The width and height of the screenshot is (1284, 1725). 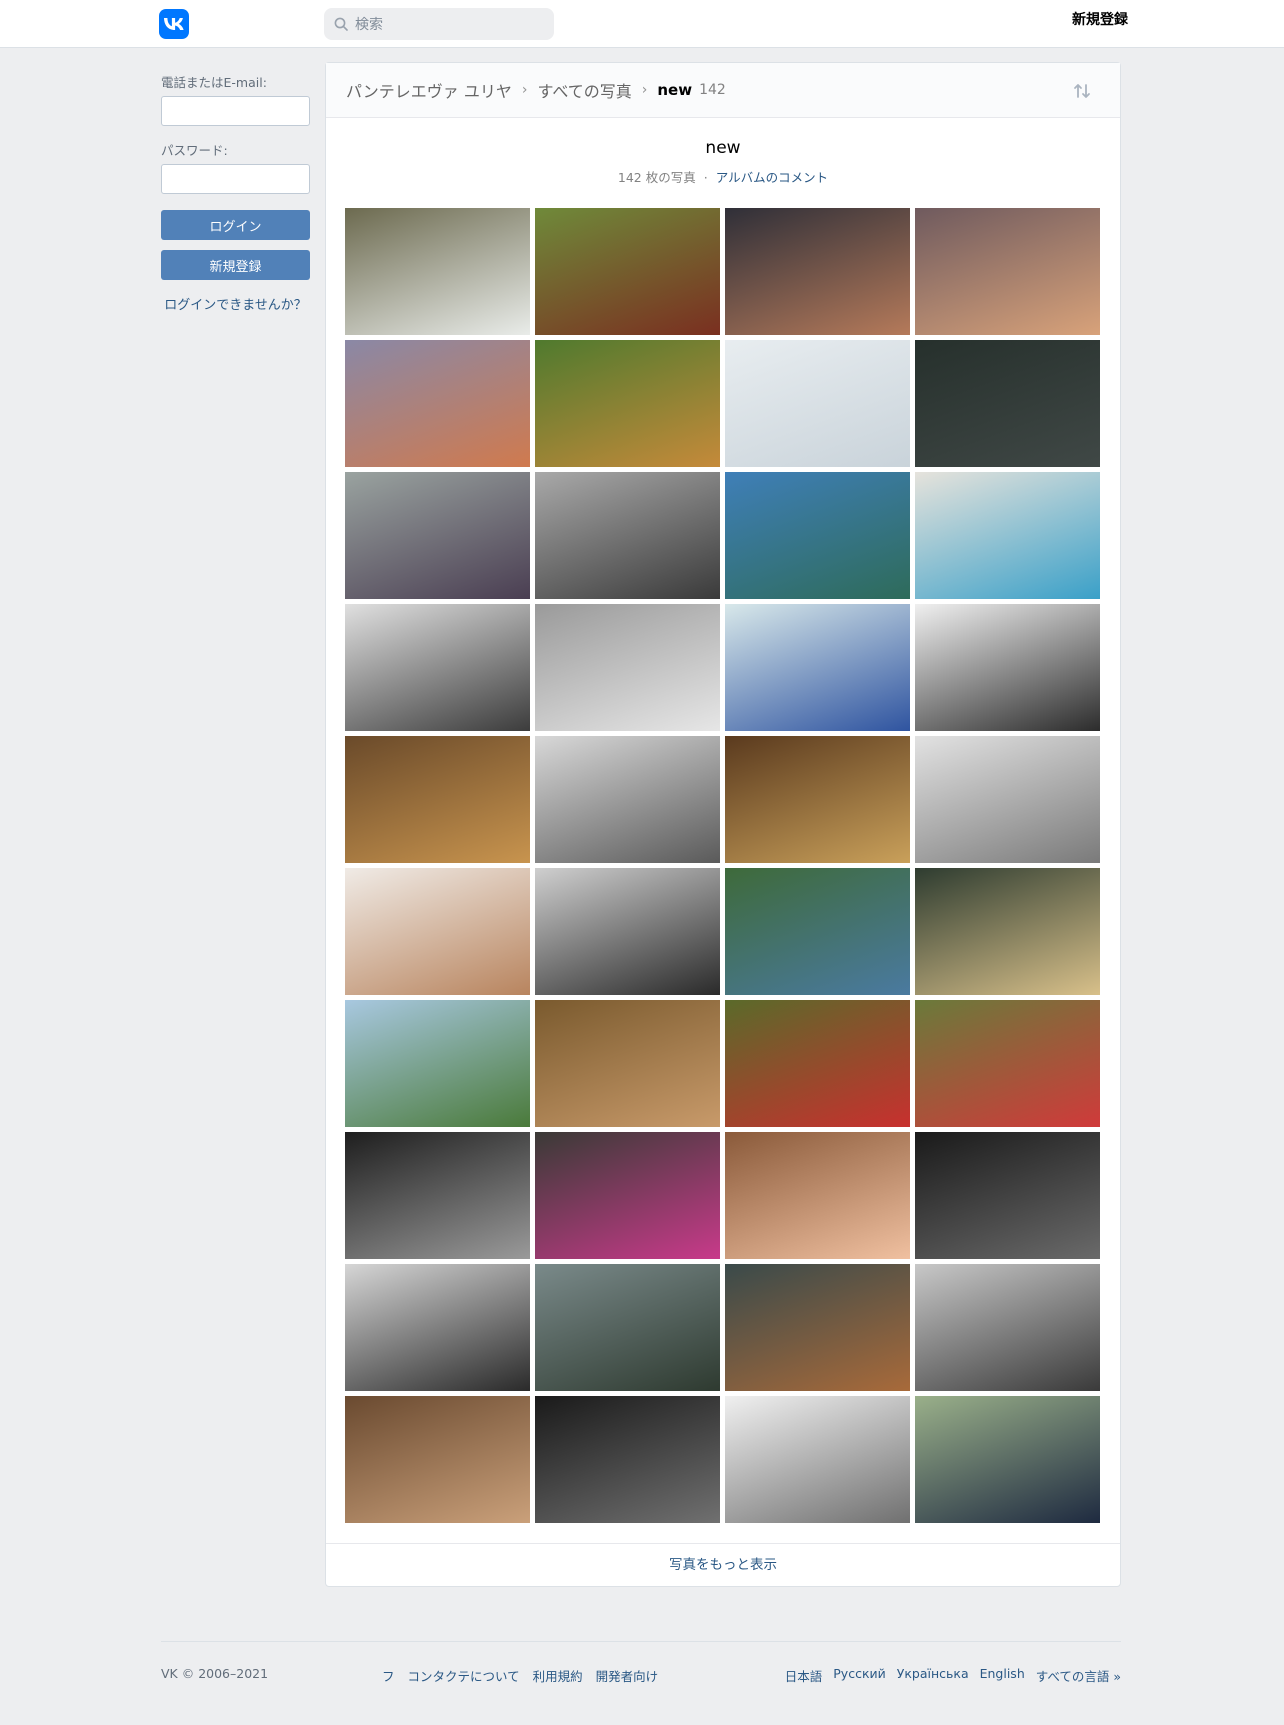 What do you see at coordinates (627, 1675) in the screenshot?
I see `footer-link-developers: 開発者向け` at bounding box center [627, 1675].